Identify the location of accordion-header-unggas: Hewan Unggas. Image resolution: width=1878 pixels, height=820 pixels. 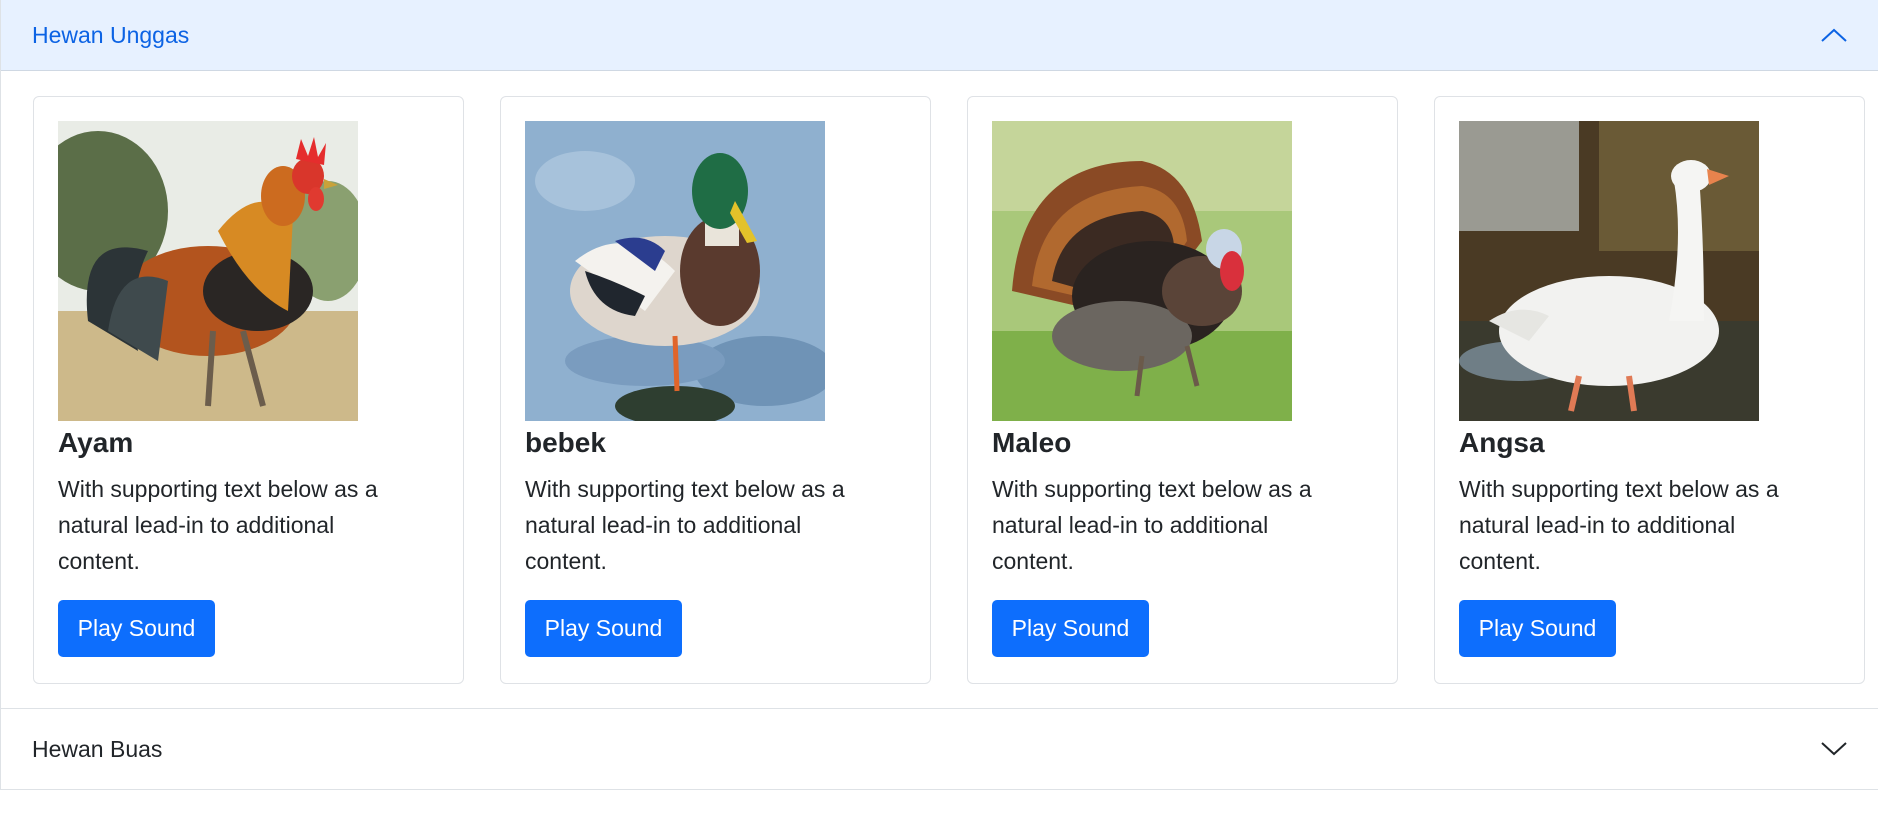
(939, 35).